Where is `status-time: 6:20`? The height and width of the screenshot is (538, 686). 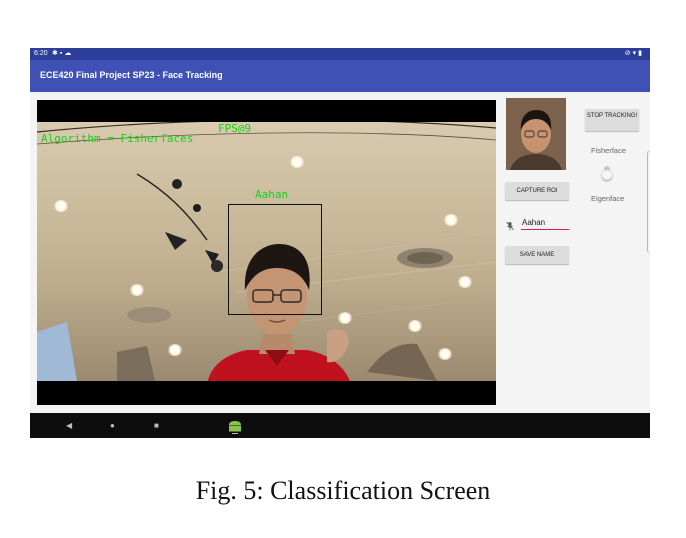 status-time: 6:20 is located at coordinates (41, 53).